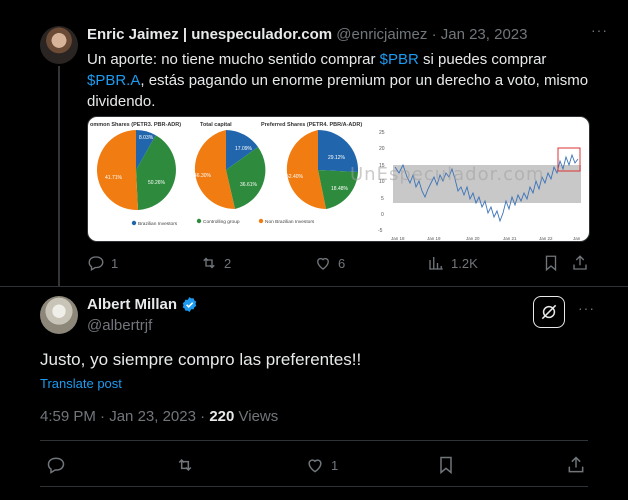 This screenshot has width=628, height=500. Describe the element at coordinates (114, 178) in the screenshot. I see `svg-text: 41.71%` at that location.